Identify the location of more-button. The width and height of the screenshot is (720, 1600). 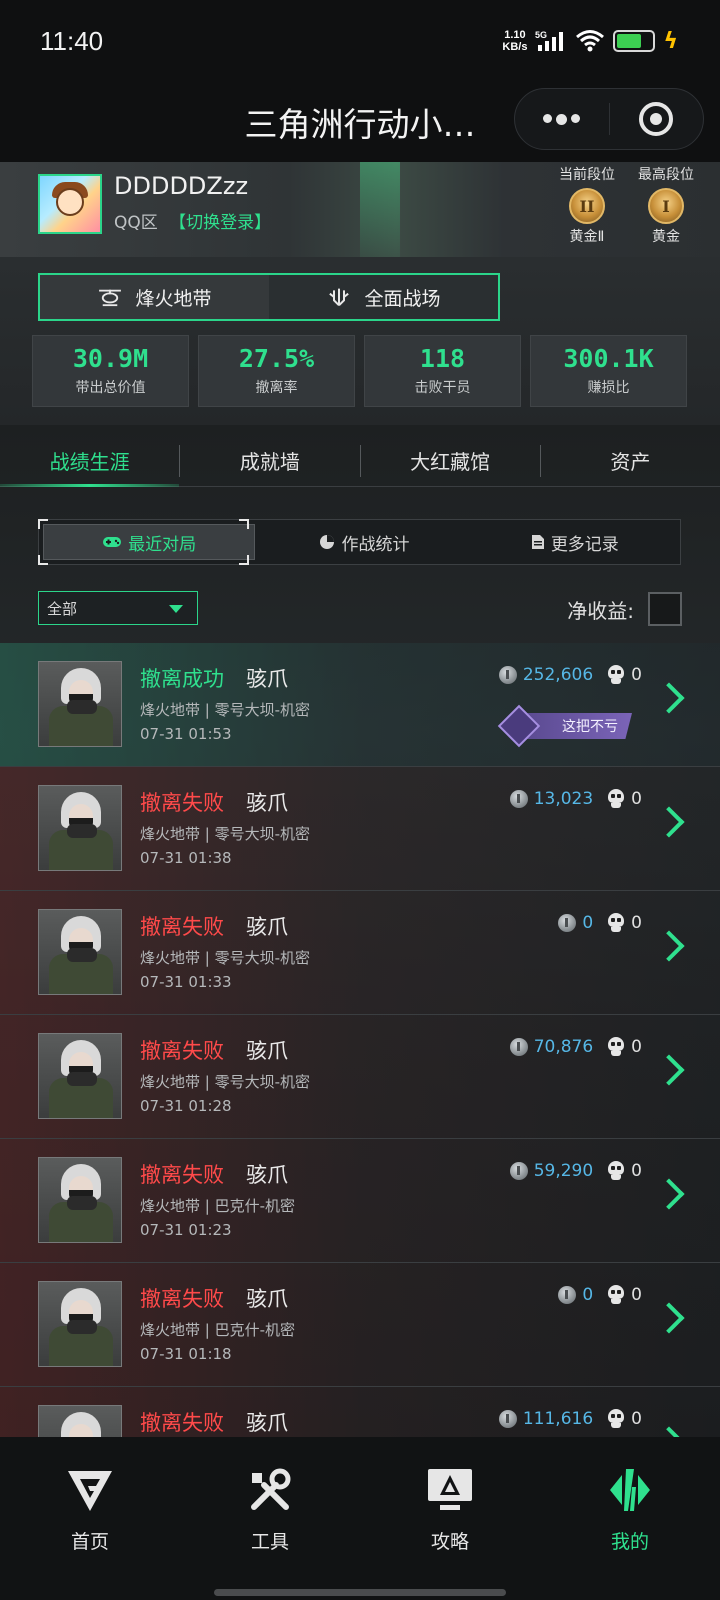
(562, 119).